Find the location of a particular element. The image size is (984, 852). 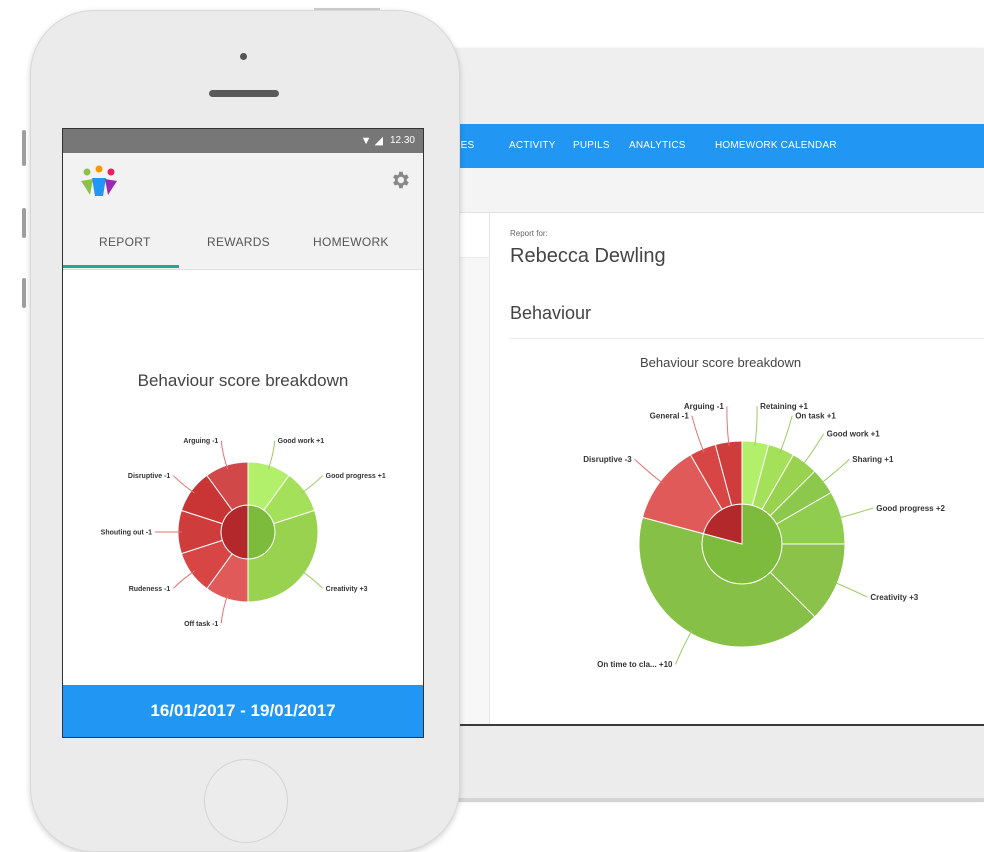

slice-label: Off task -1 is located at coordinates (201, 624).